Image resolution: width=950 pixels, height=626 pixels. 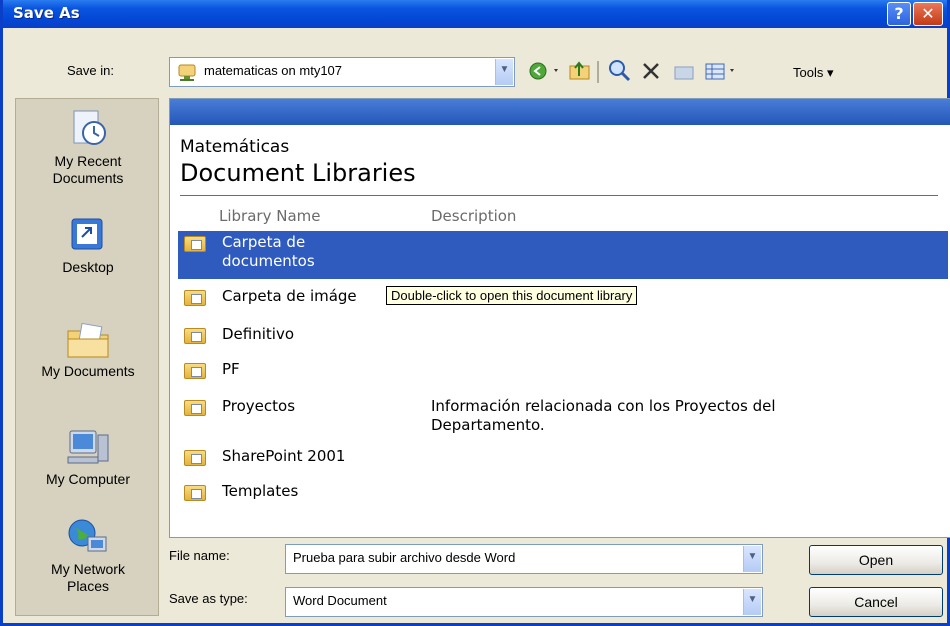 What do you see at coordinates (268, 251) in the screenshot?
I see `library-name: Carpeta de documentos` at bounding box center [268, 251].